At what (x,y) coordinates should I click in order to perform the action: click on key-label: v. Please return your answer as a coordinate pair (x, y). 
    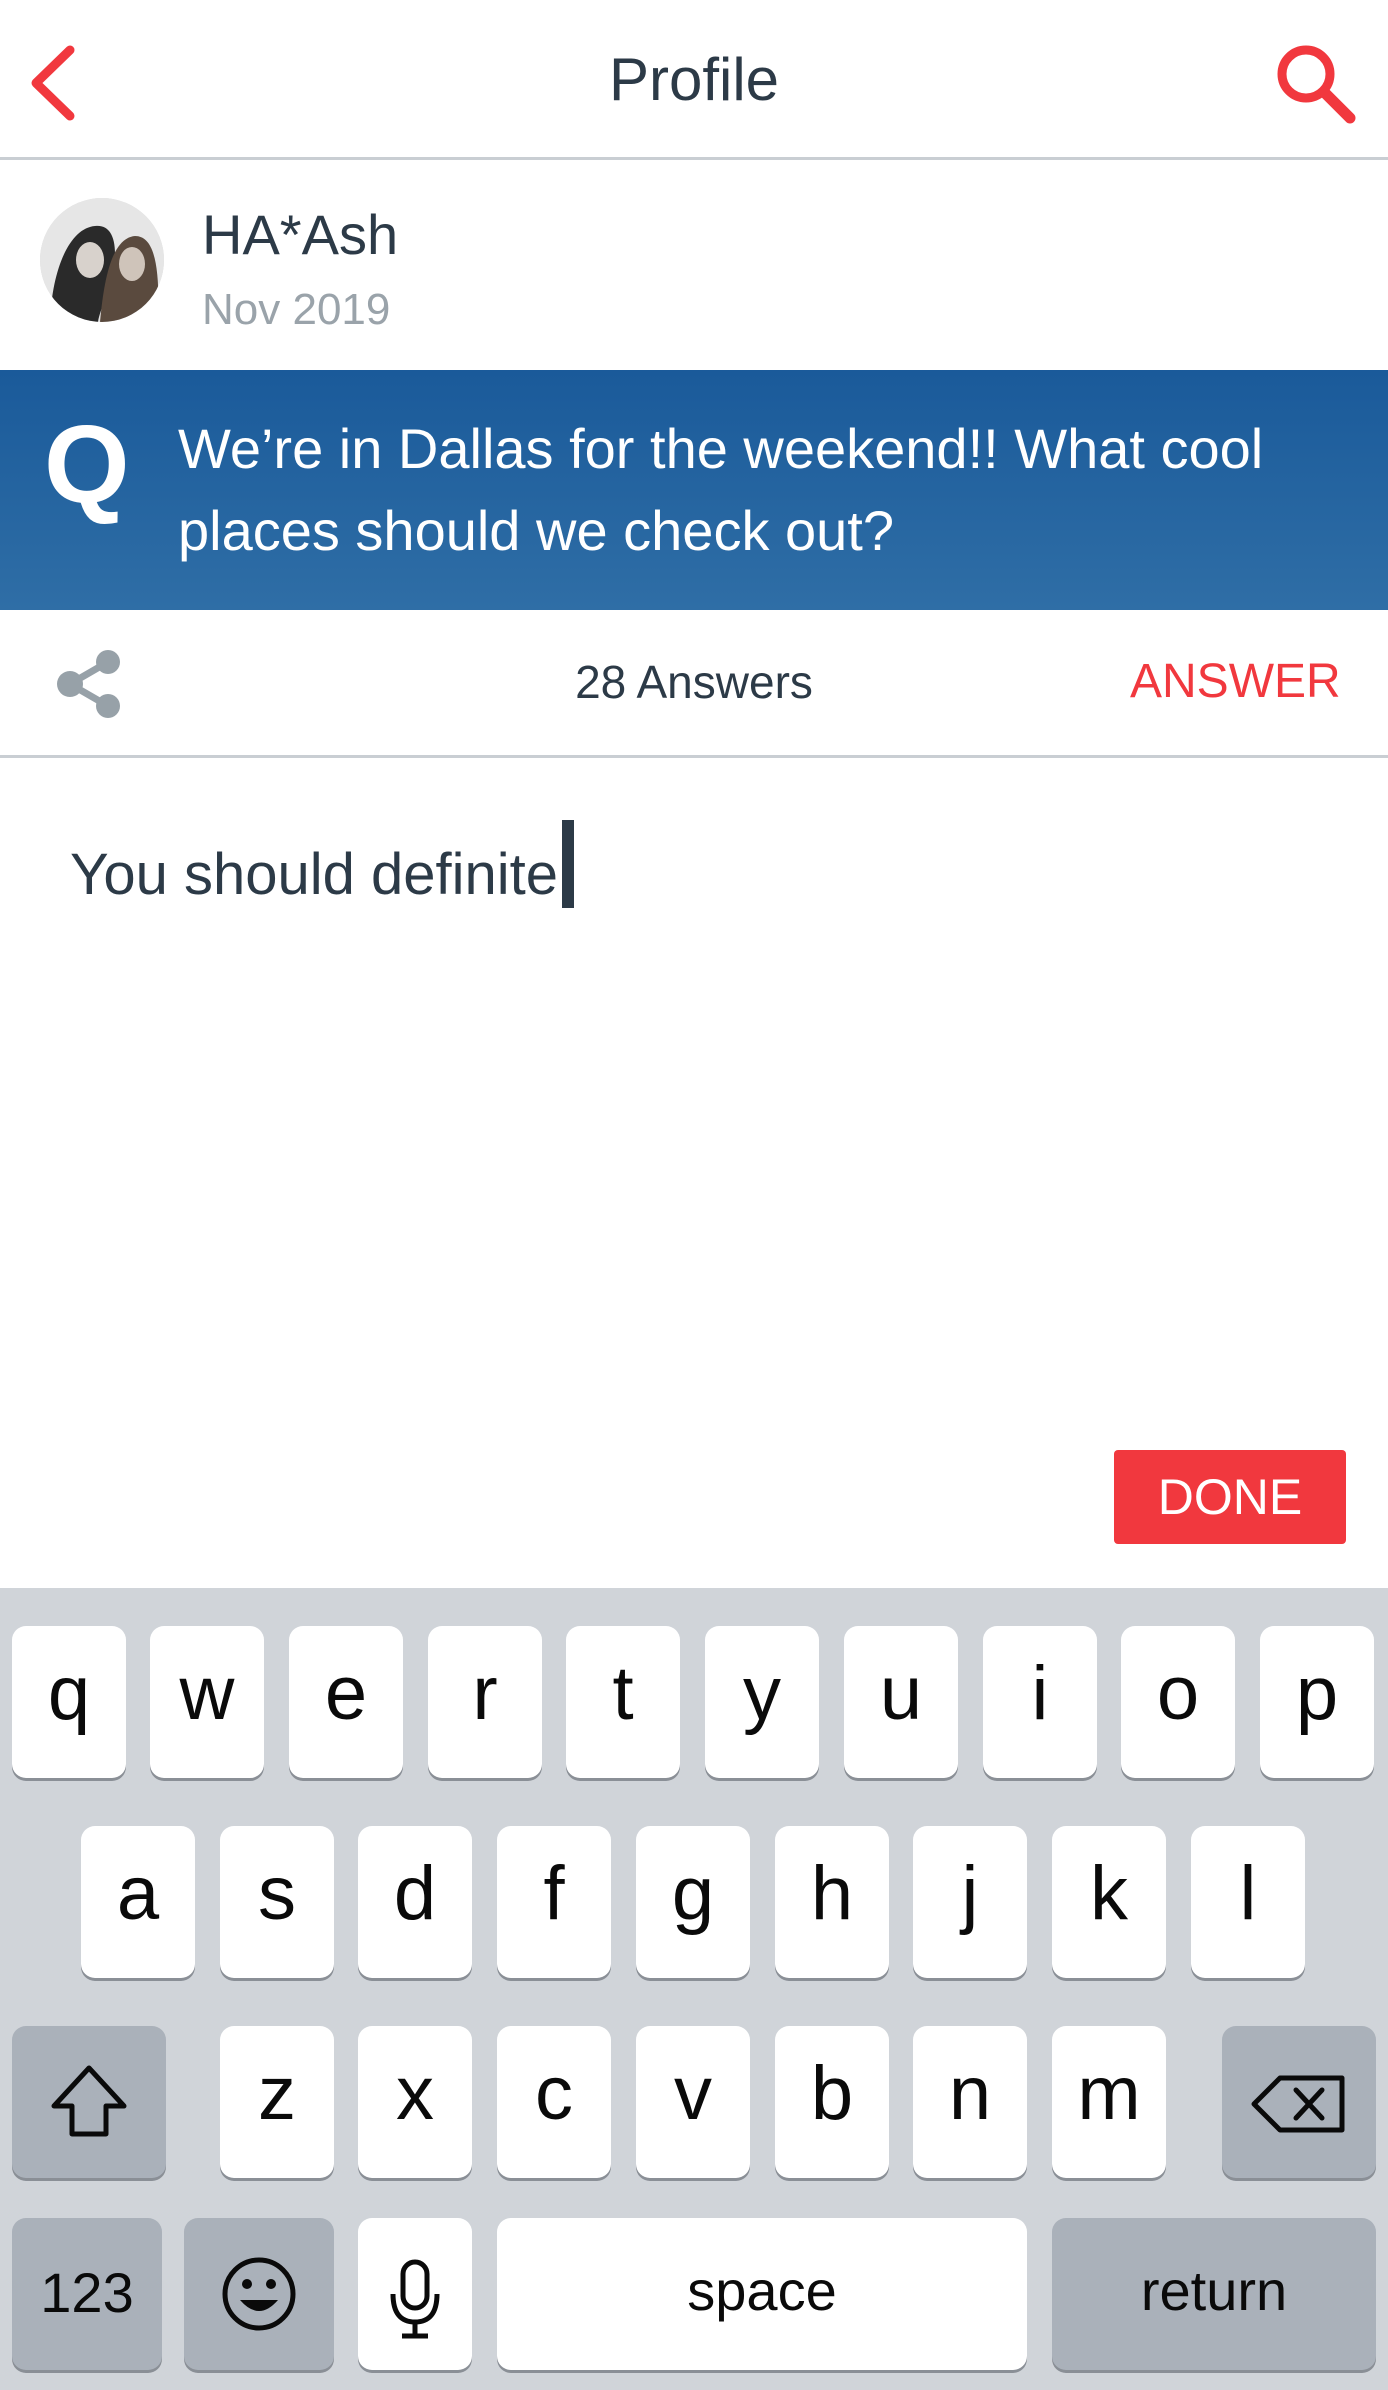
    Looking at the image, I should click on (693, 2093).